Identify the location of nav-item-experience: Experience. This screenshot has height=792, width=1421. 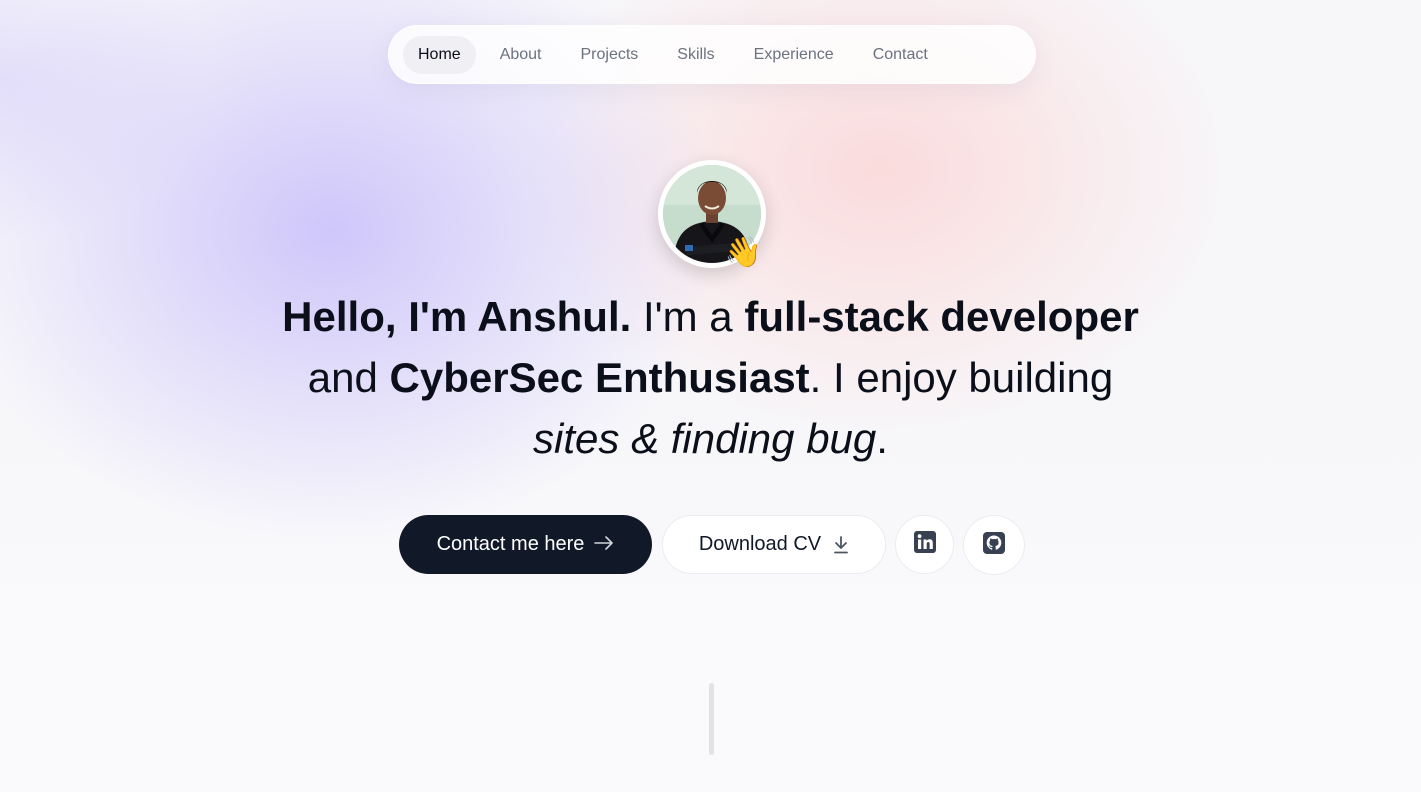
(794, 55).